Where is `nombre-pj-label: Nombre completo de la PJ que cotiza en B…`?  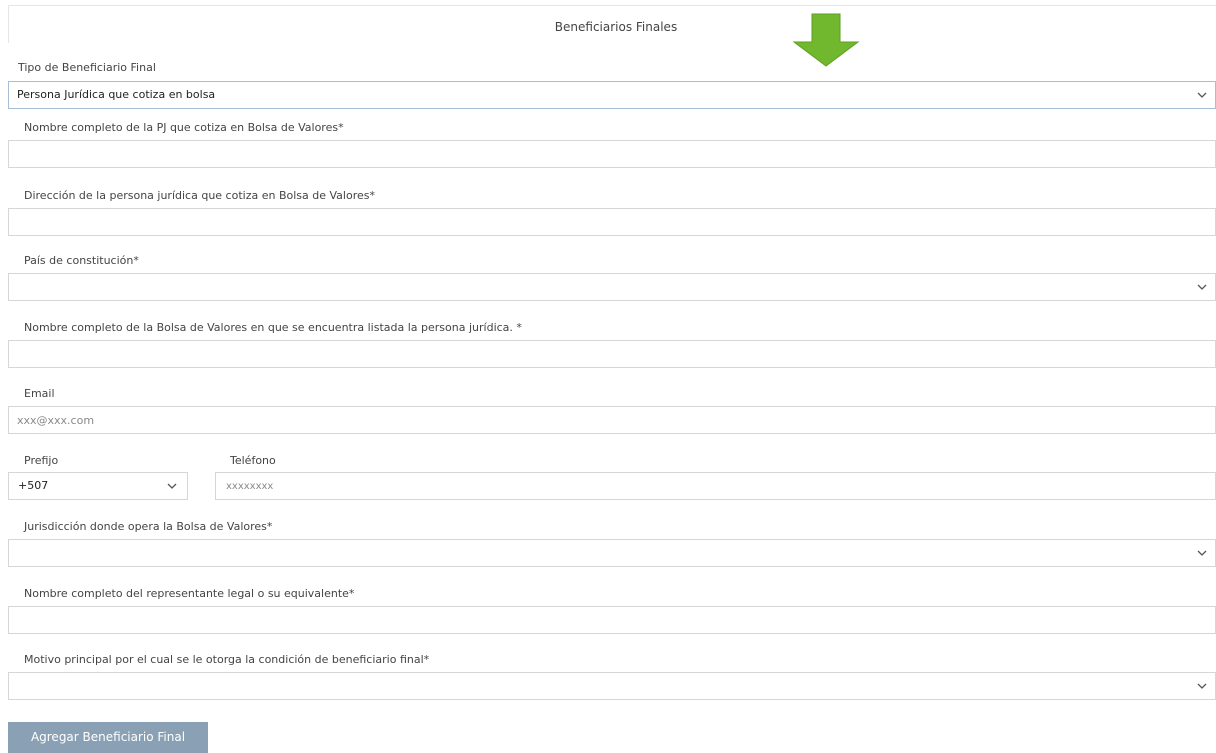 nombre-pj-label: Nombre completo de la PJ que cotiza en B… is located at coordinates (184, 127).